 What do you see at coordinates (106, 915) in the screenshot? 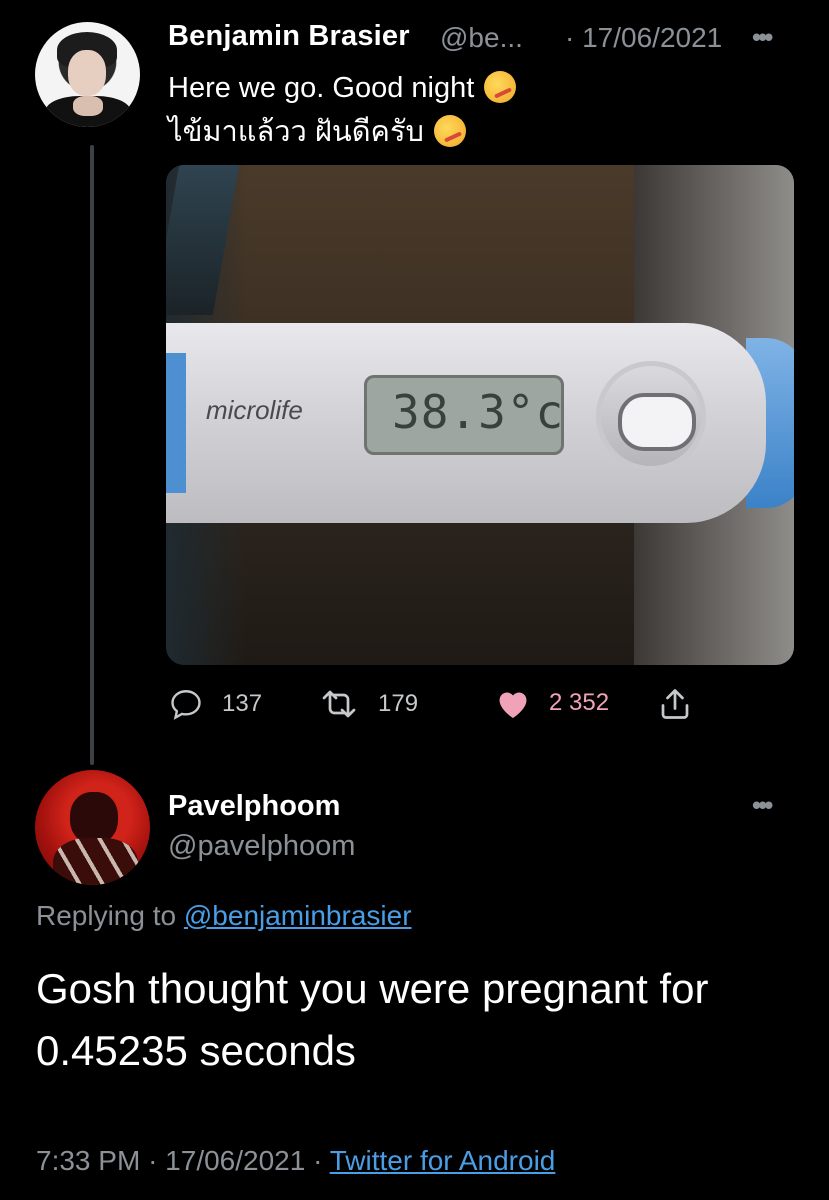
I see `replying-prefix: Replying to` at bounding box center [106, 915].